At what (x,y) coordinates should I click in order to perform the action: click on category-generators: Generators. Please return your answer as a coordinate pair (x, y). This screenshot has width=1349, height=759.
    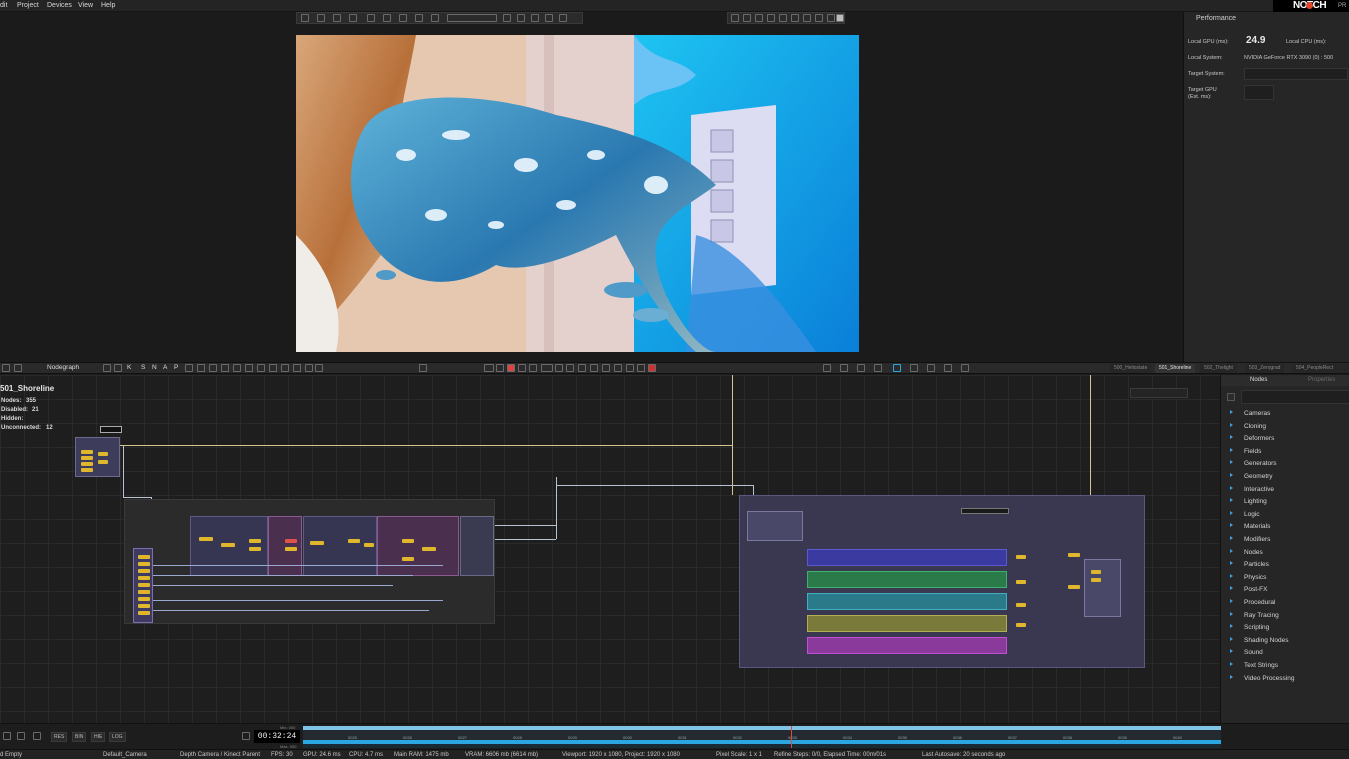
    Looking at the image, I should click on (1253, 463).